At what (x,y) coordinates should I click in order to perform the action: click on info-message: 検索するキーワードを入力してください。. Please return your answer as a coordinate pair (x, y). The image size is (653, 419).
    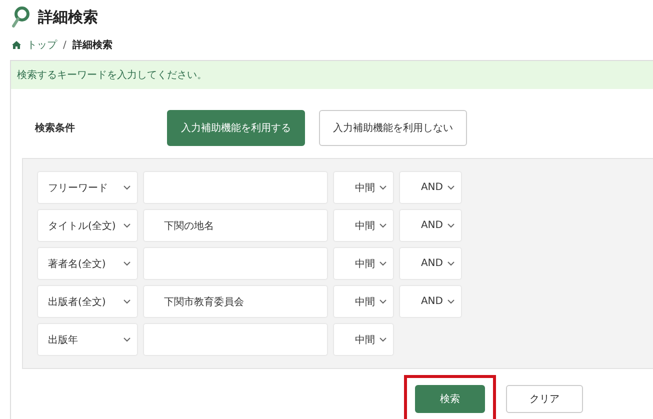
    Looking at the image, I should click on (332, 75).